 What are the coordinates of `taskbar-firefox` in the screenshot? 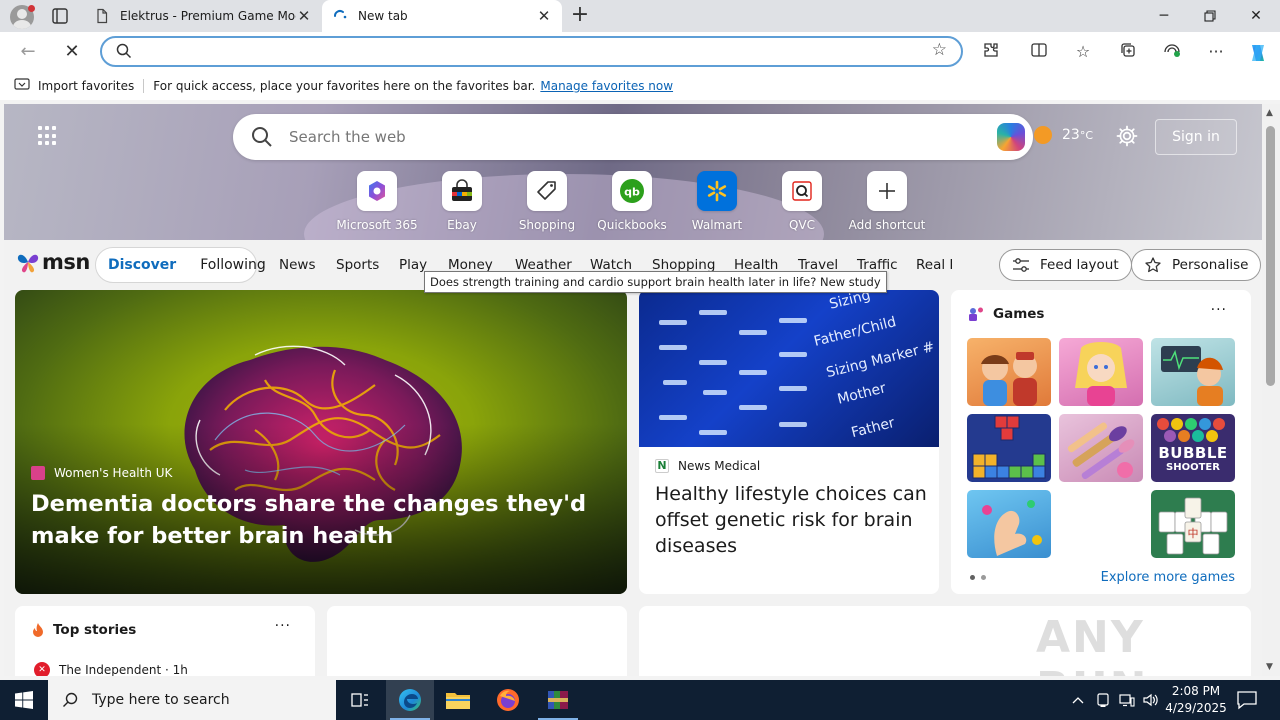 It's located at (508, 700).